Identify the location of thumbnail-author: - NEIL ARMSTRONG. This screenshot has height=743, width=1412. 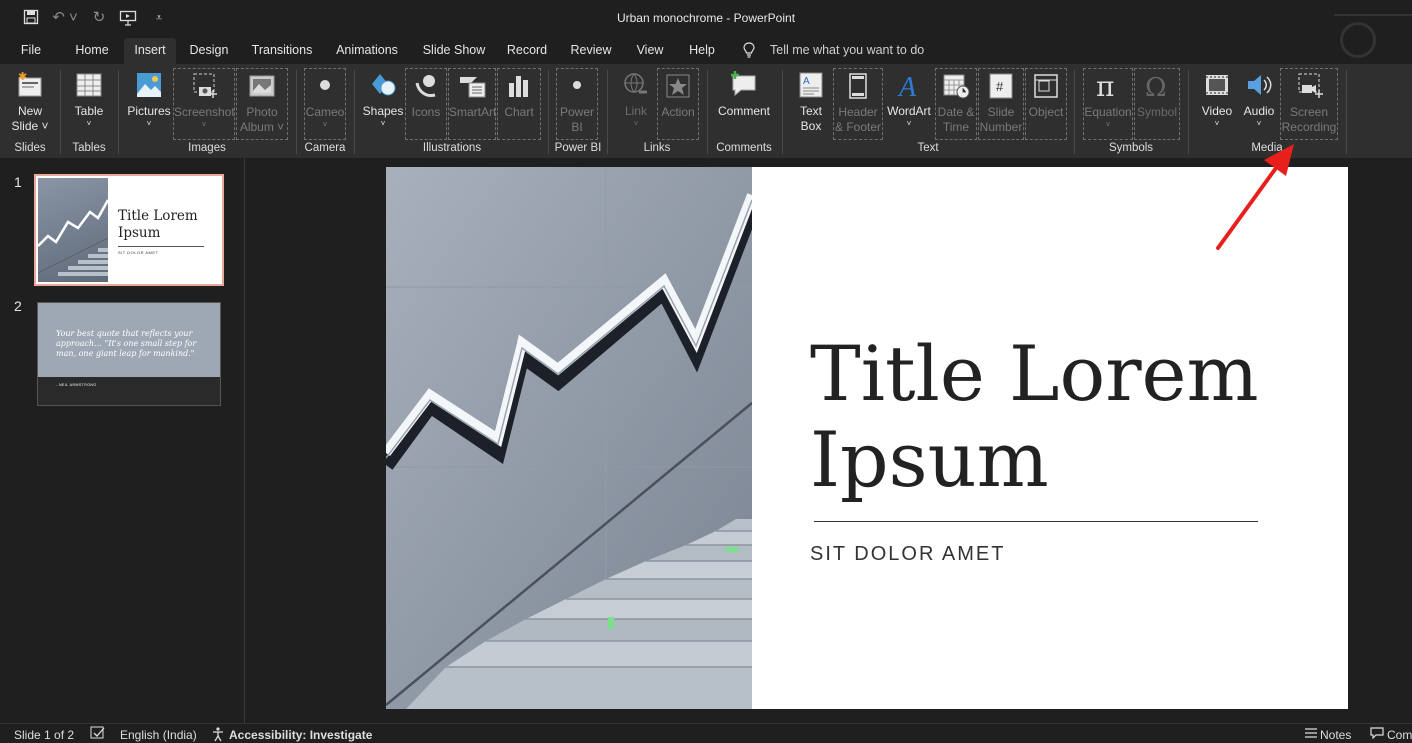
(76, 385).